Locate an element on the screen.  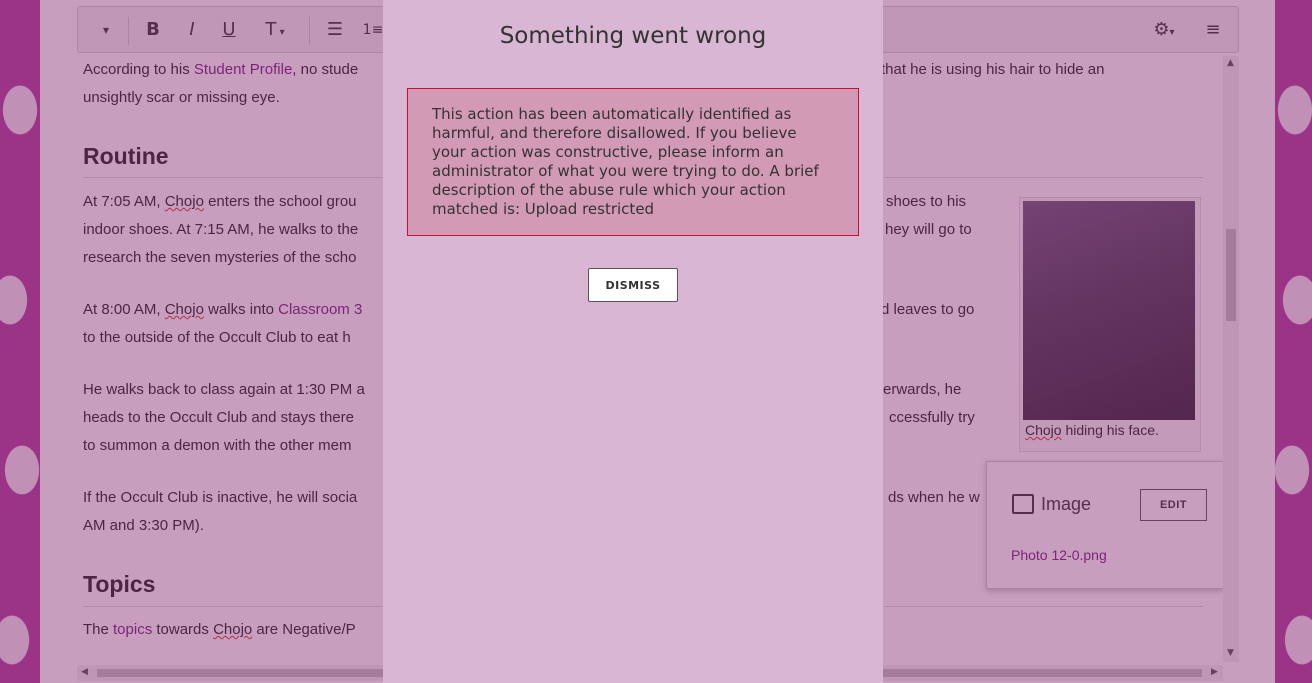
dialog-title: Something went wrong is located at coordinates (633, 36).